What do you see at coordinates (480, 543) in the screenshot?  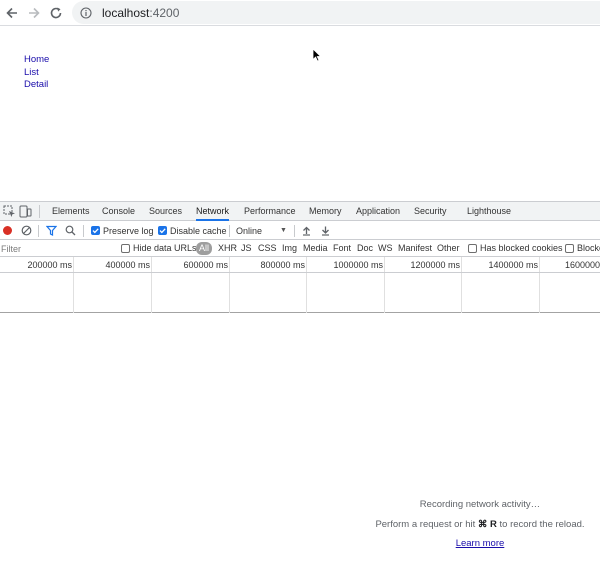 I see `learn-more-link: Learn more` at bounding box center [480, 543].